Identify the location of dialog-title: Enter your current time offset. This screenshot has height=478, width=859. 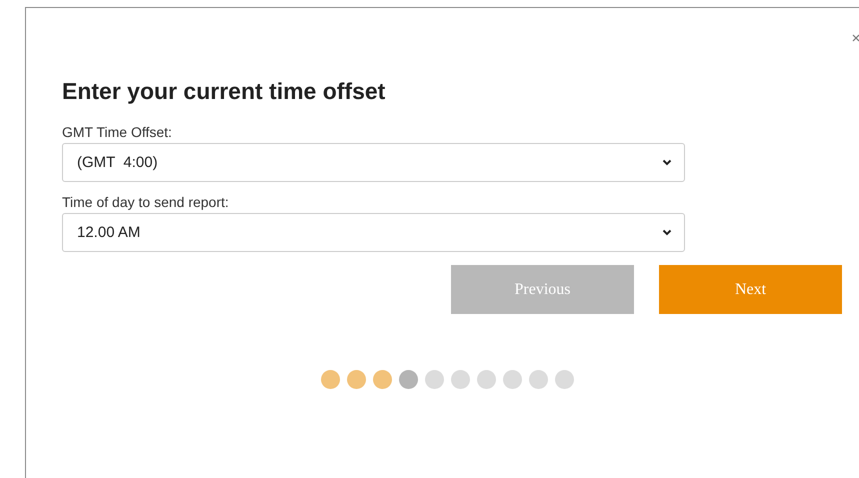
(224, 91).